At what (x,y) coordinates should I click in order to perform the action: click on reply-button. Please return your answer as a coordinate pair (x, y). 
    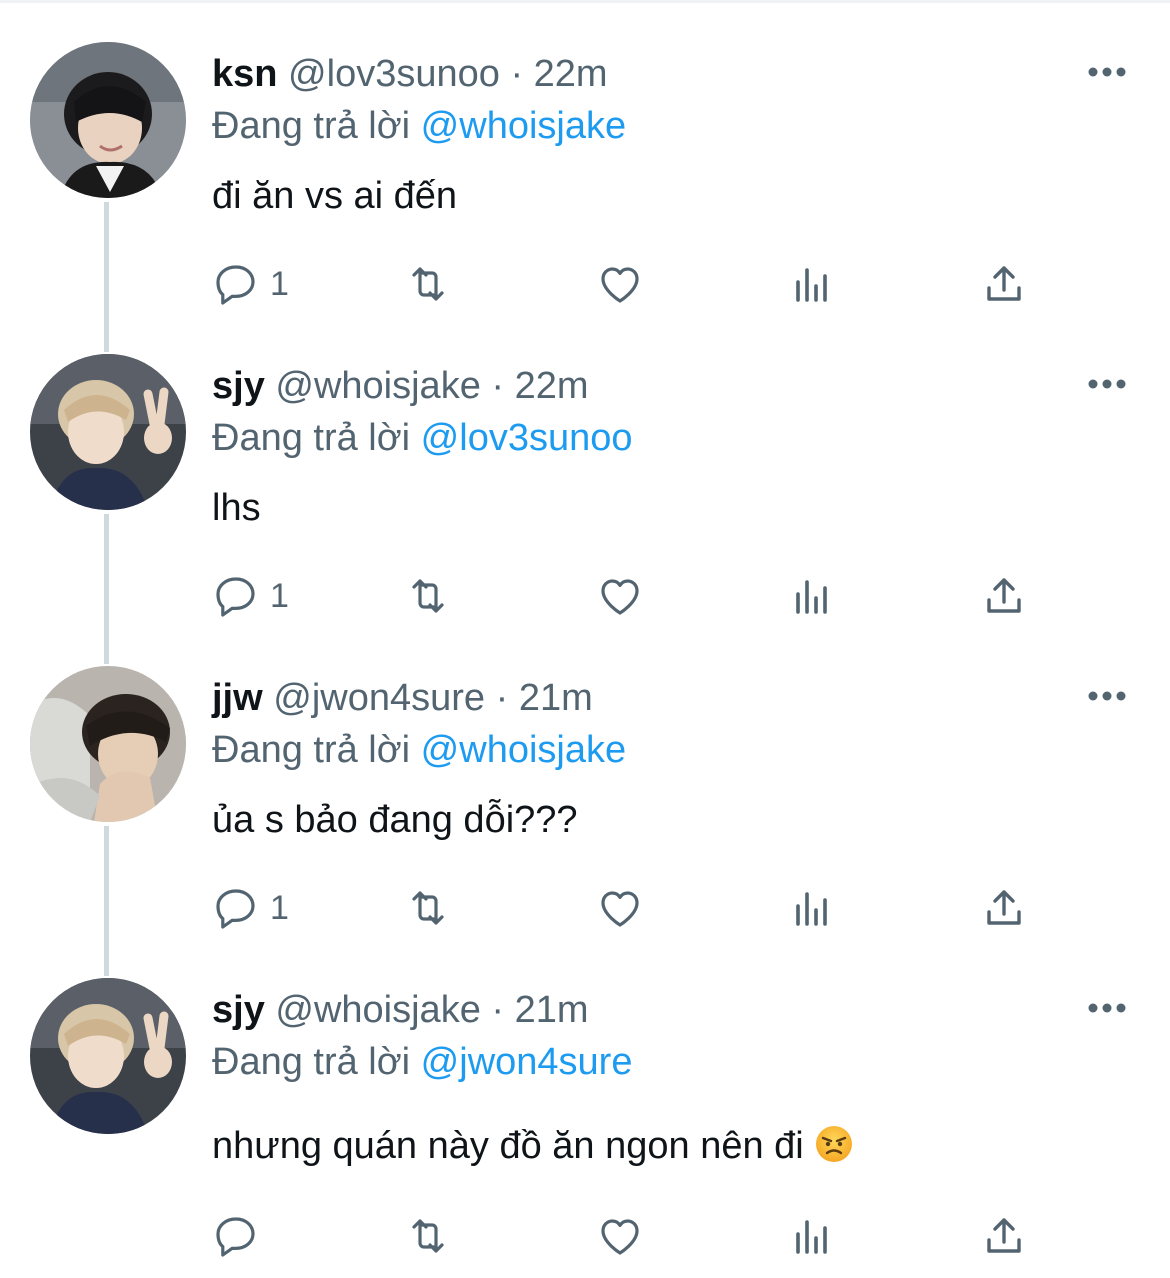
    Looking at the image, I should click on (241, 1236).